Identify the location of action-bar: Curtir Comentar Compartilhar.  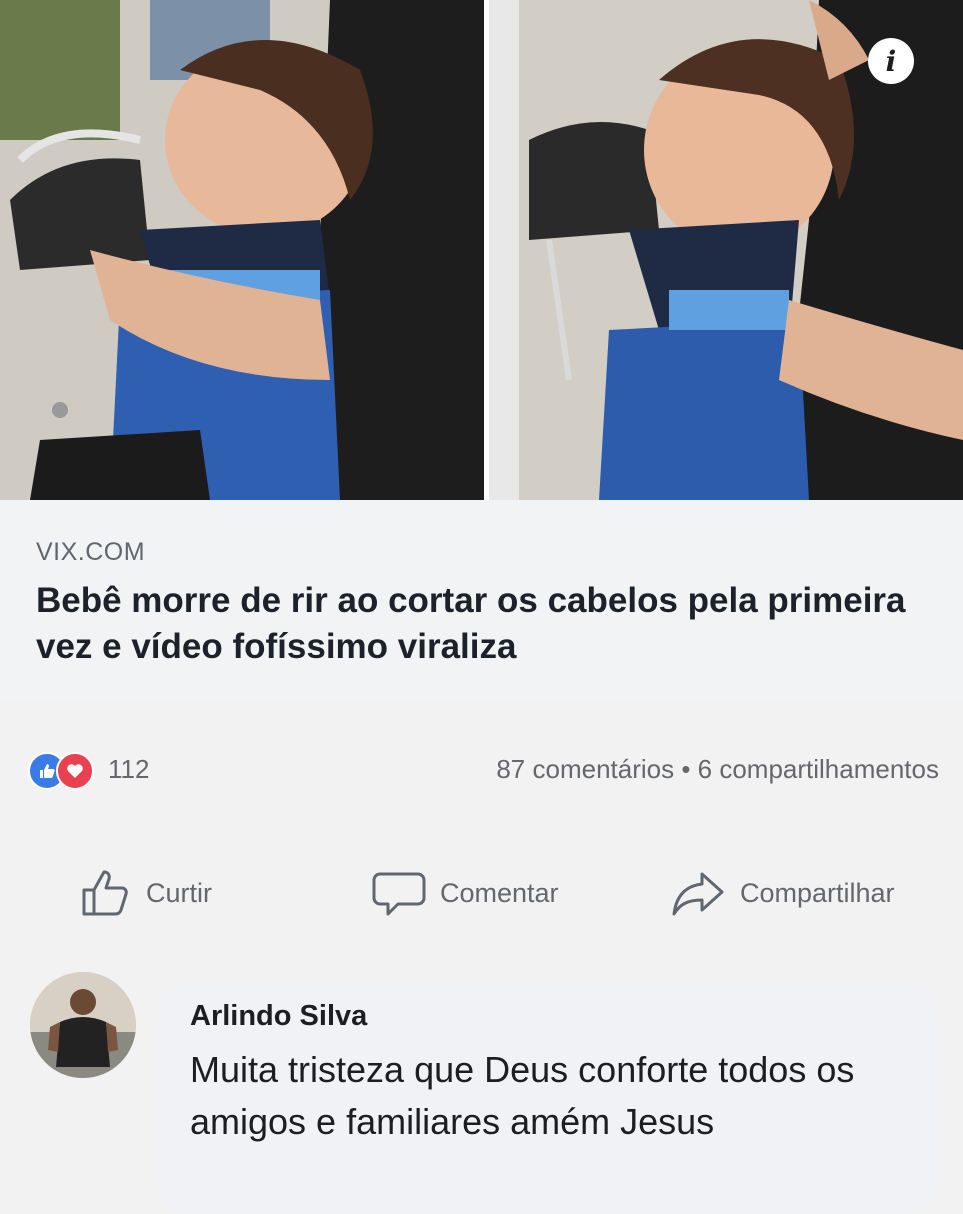
(481, 895).